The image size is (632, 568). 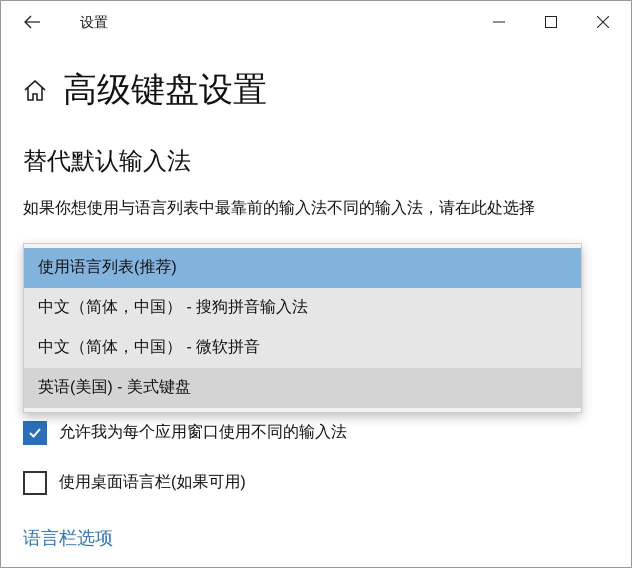 I want to click on dropdown-option: 使用语言列表(推荐), so click(x=302, y=268).